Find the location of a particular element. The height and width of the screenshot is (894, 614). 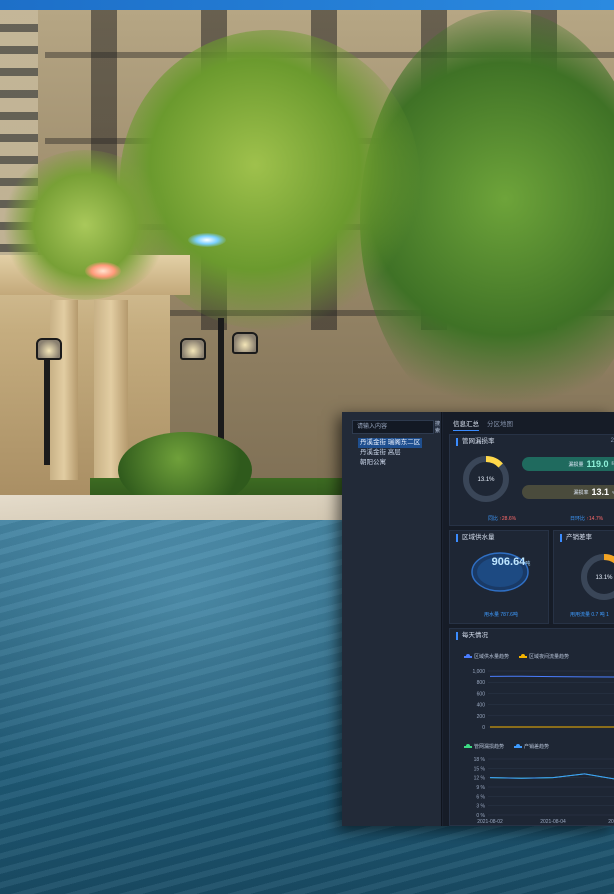

water-supply-card: 区域供水量 906.64吨 用水量 787.6吨 is located at coordinates (499, 577).